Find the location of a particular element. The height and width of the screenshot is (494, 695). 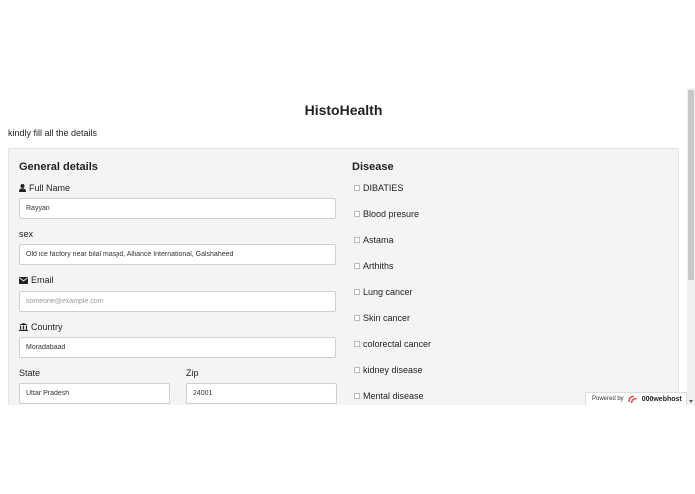

disease-option-arthiths: Arthiths is located at coordinates (374, 266).